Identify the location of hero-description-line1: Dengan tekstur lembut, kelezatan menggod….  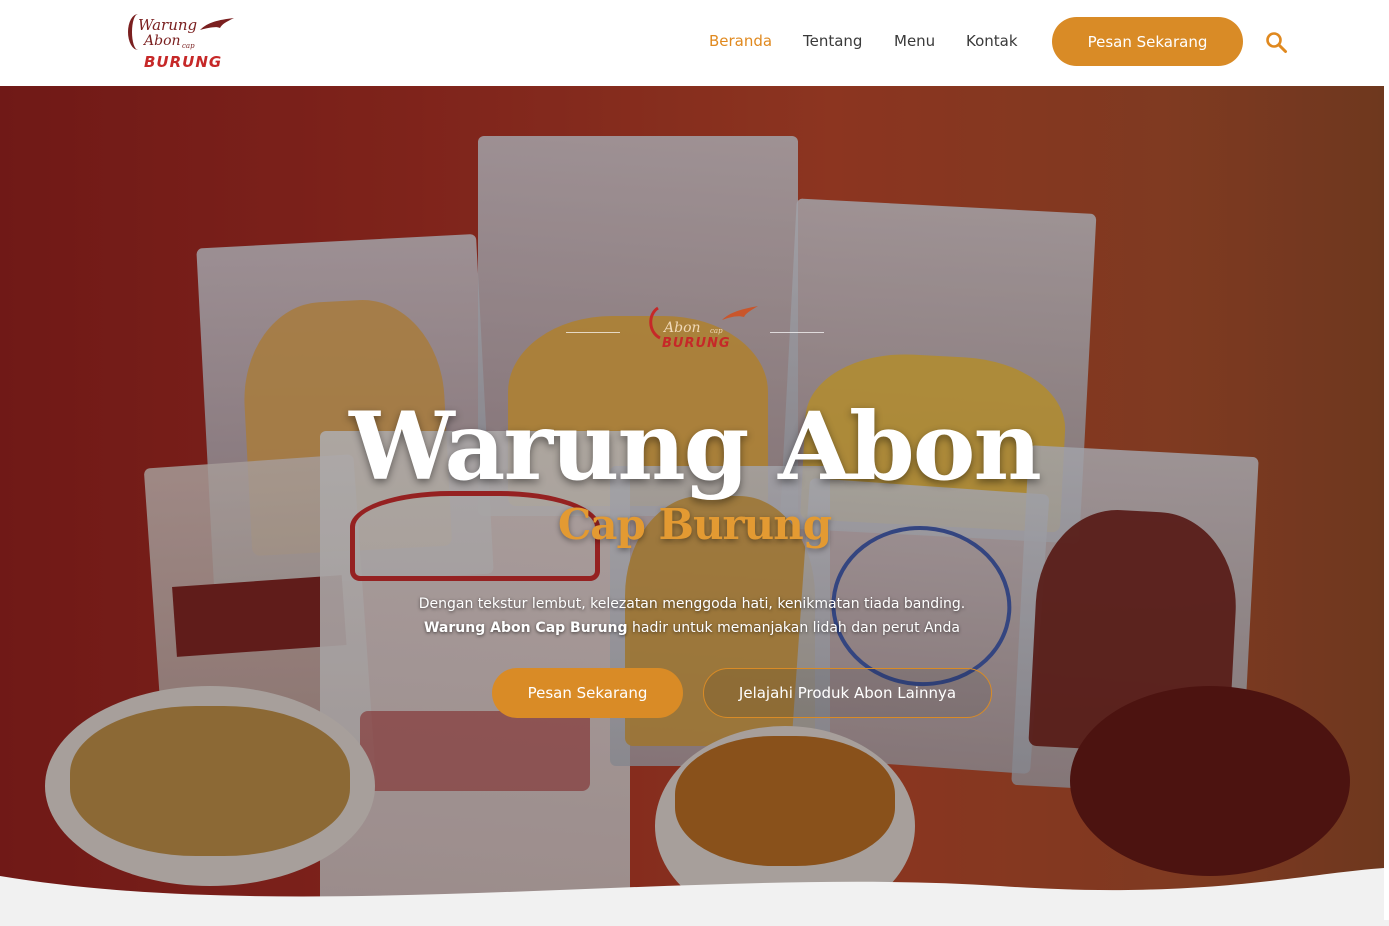
(692, 604).